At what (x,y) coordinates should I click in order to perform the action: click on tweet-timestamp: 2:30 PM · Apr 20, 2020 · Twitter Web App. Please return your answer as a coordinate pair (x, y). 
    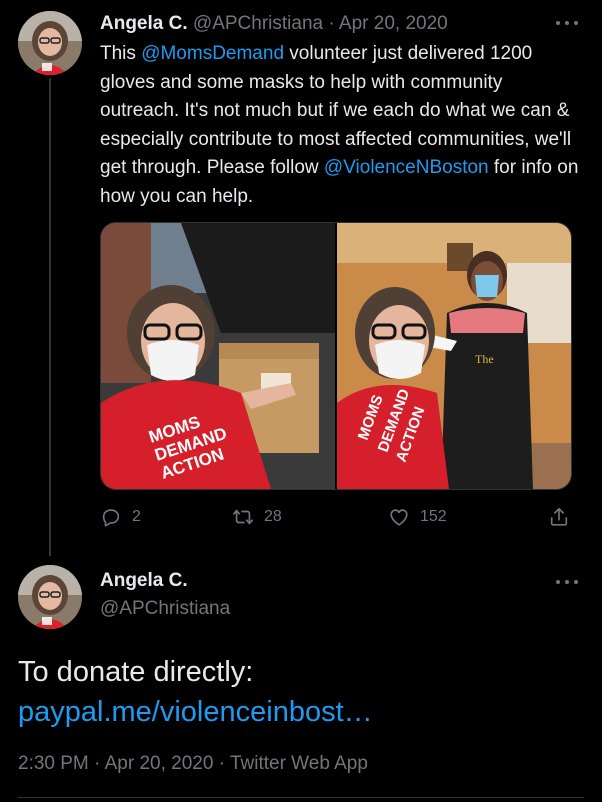
    Looking at the image, I should click on (193, 764).